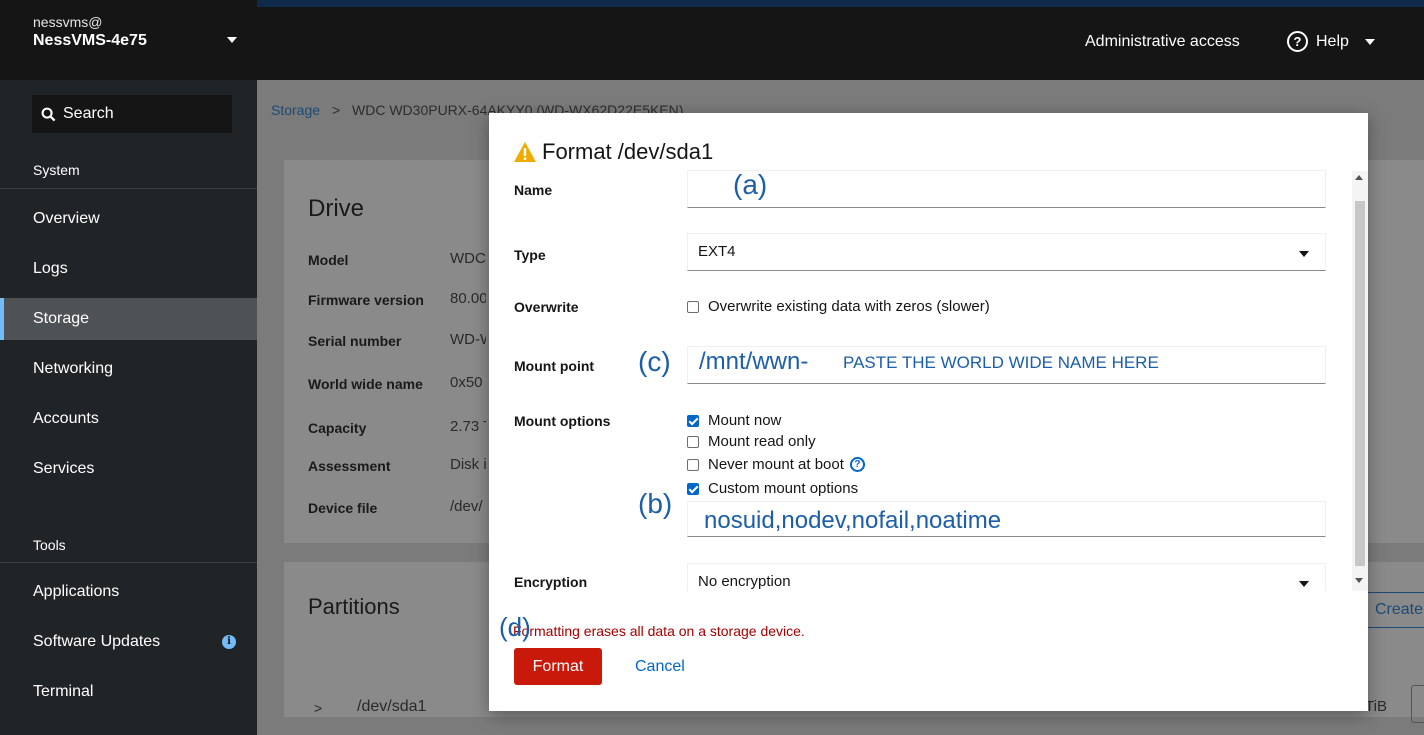 This screenshot has width=1424, height=735. What do you see at coordinates (762, 441) in the screenshot?
I see `mount-readonly-text: Mount read only` at bounding box center [762, 441].